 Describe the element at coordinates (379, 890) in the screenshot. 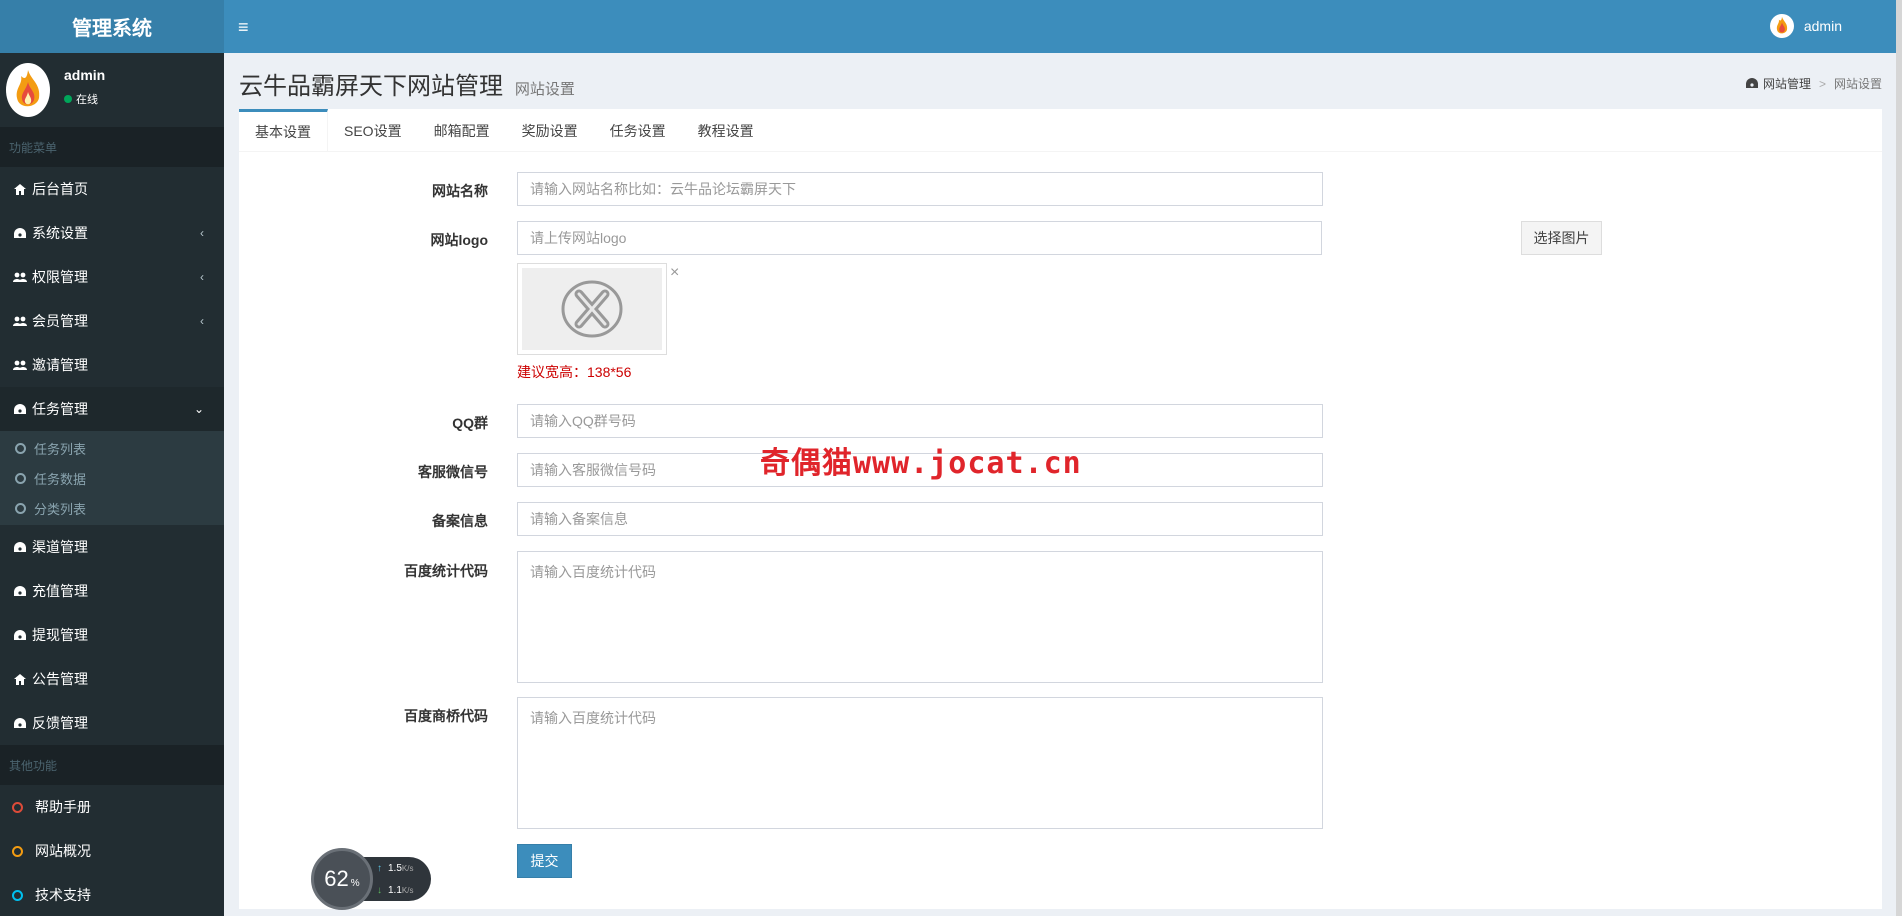

I see `arrow-down-icon: ↓` at that location.